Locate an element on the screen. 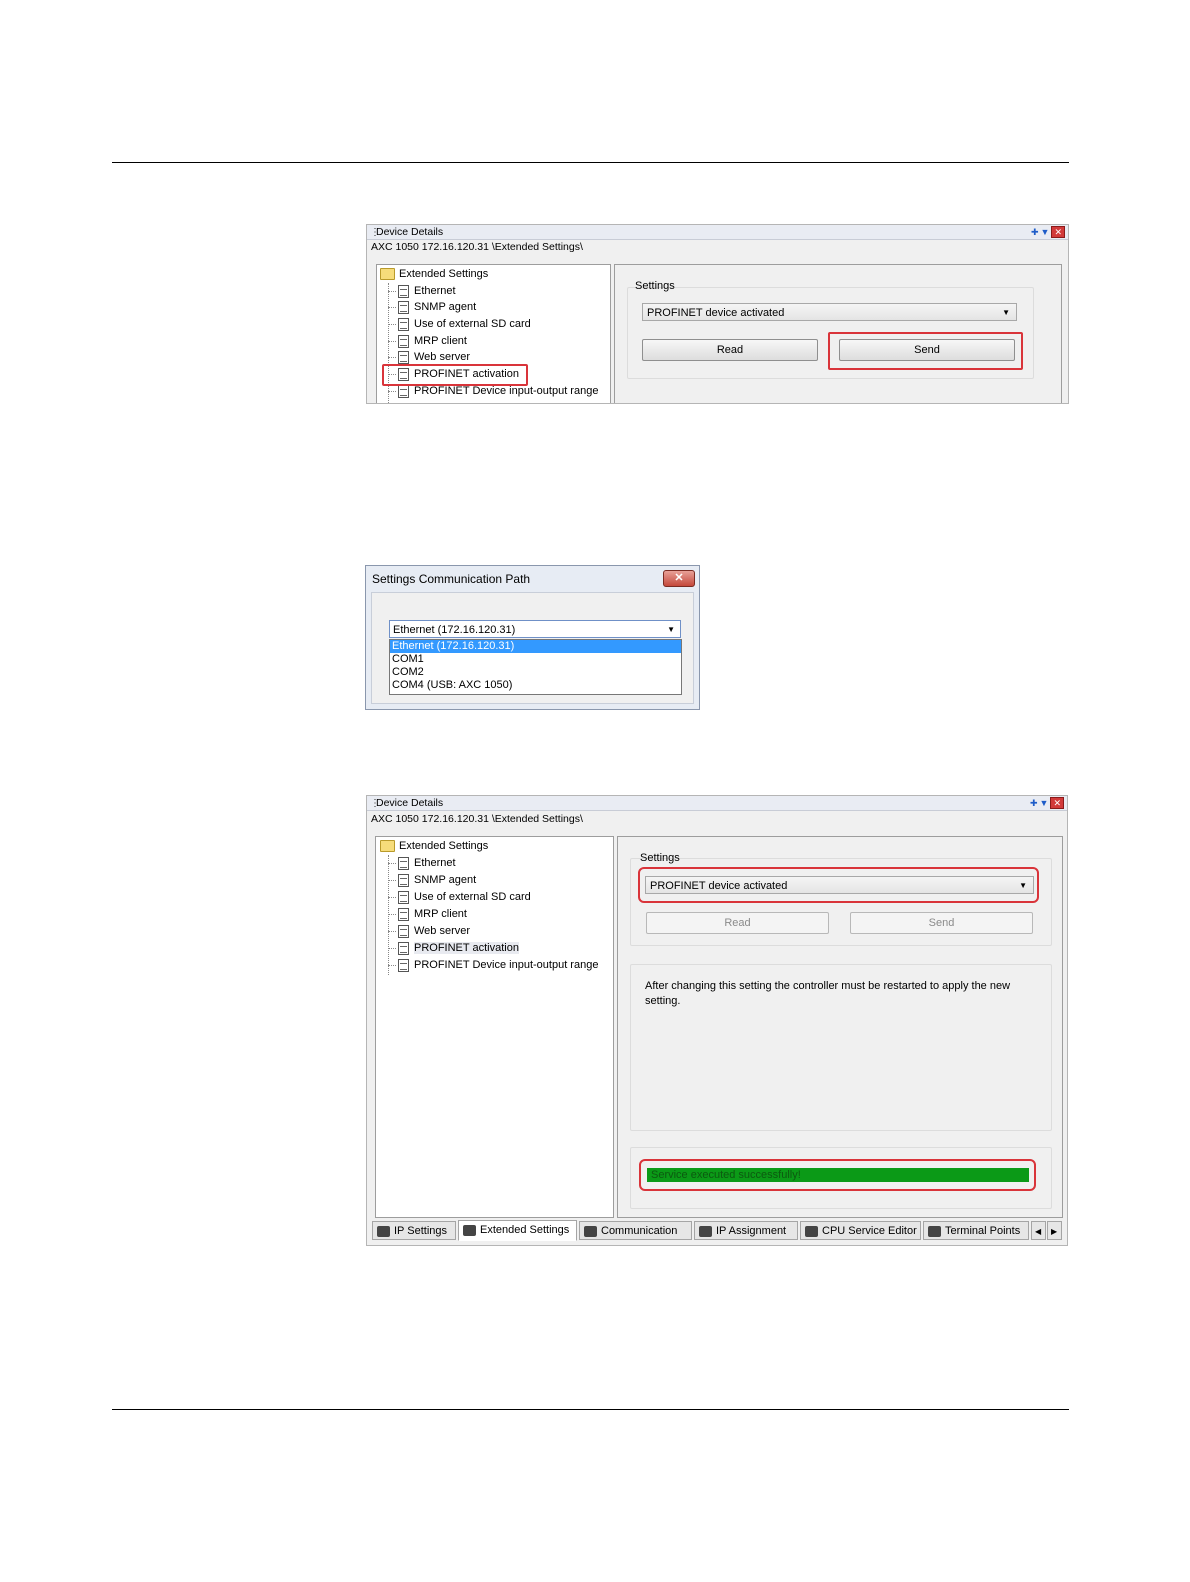 The image size is (1190, 1582). highlight-profinet-activation is located at coordinates (455, 375).